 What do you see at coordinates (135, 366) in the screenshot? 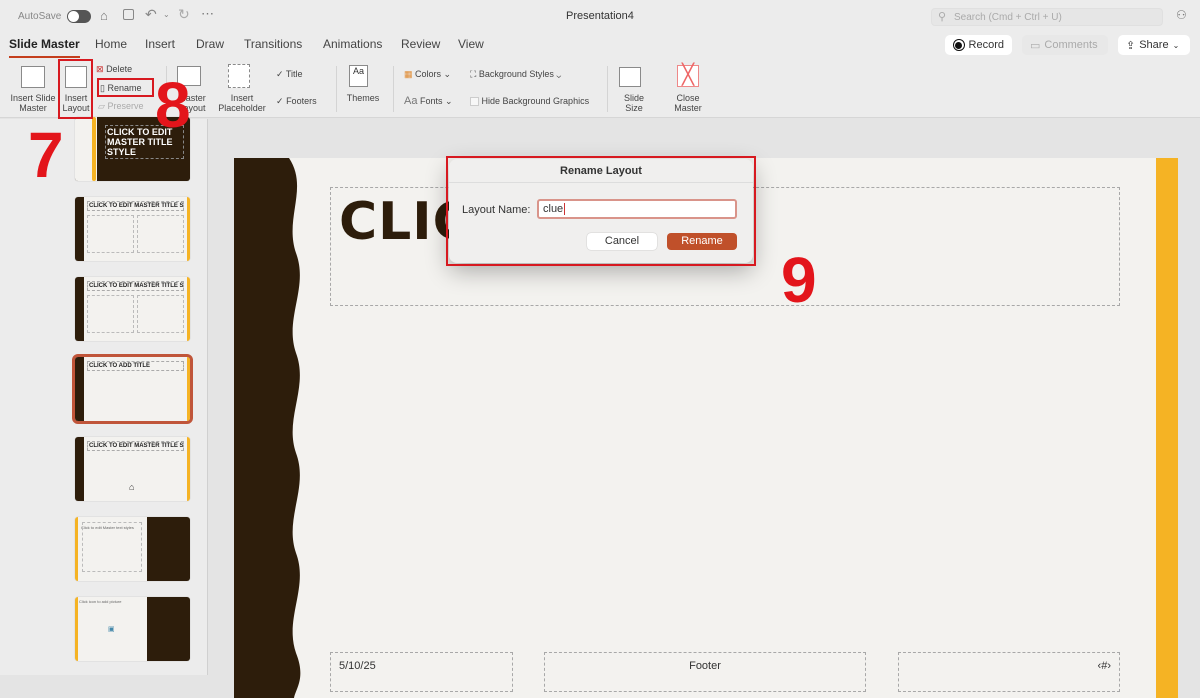
I see `thumbnail-title: CLICK TO ADD TITLE` at bounding box center [135, 366].